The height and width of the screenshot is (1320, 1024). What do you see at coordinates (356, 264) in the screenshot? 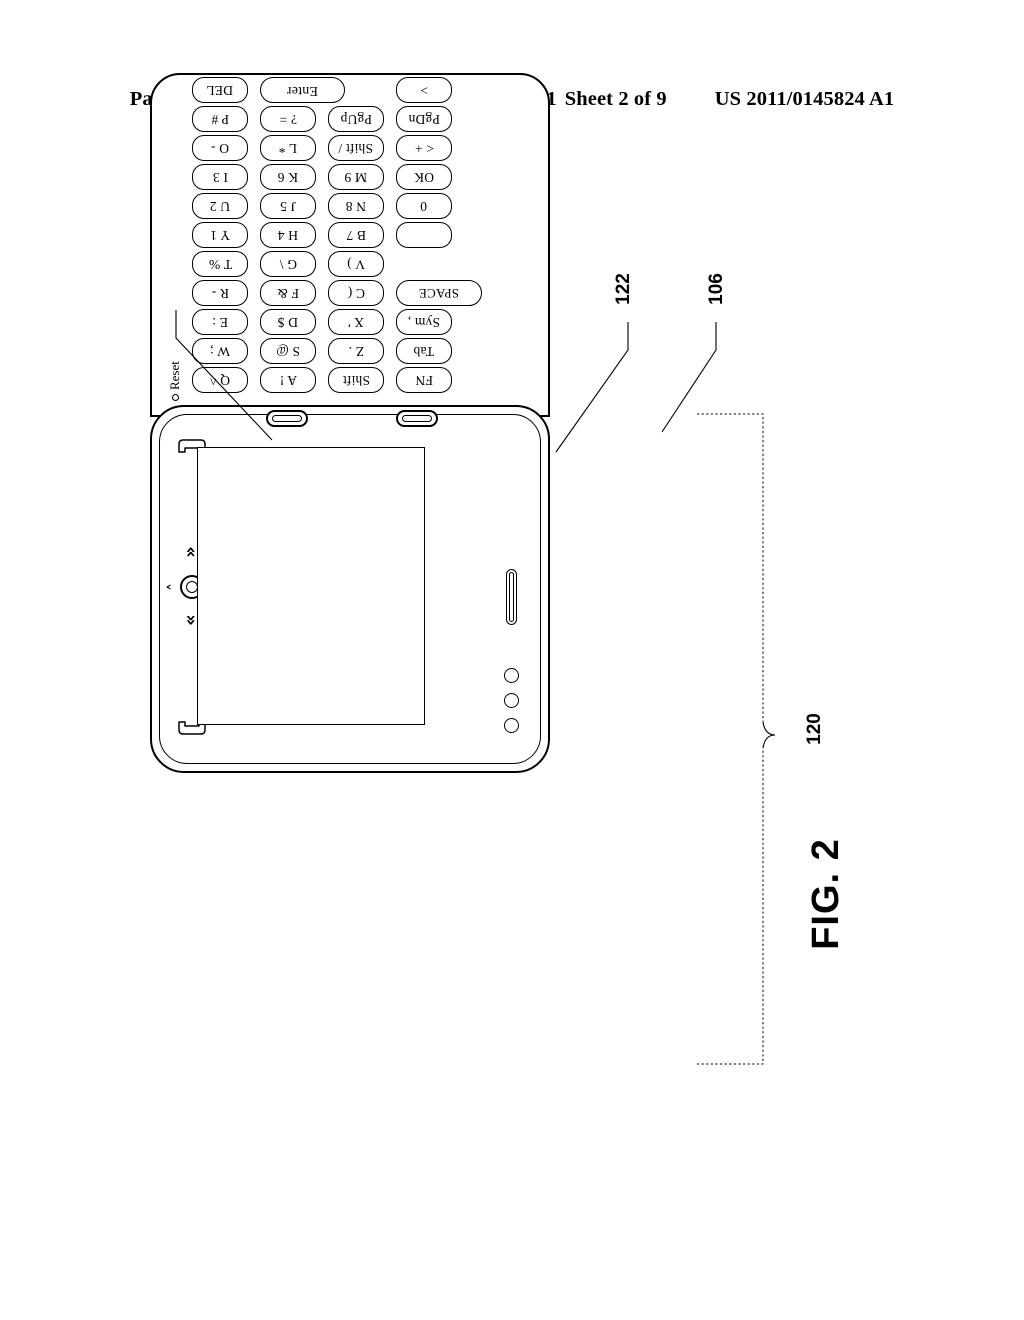
I see `key-v: V )` at bounding box center [356, 264].